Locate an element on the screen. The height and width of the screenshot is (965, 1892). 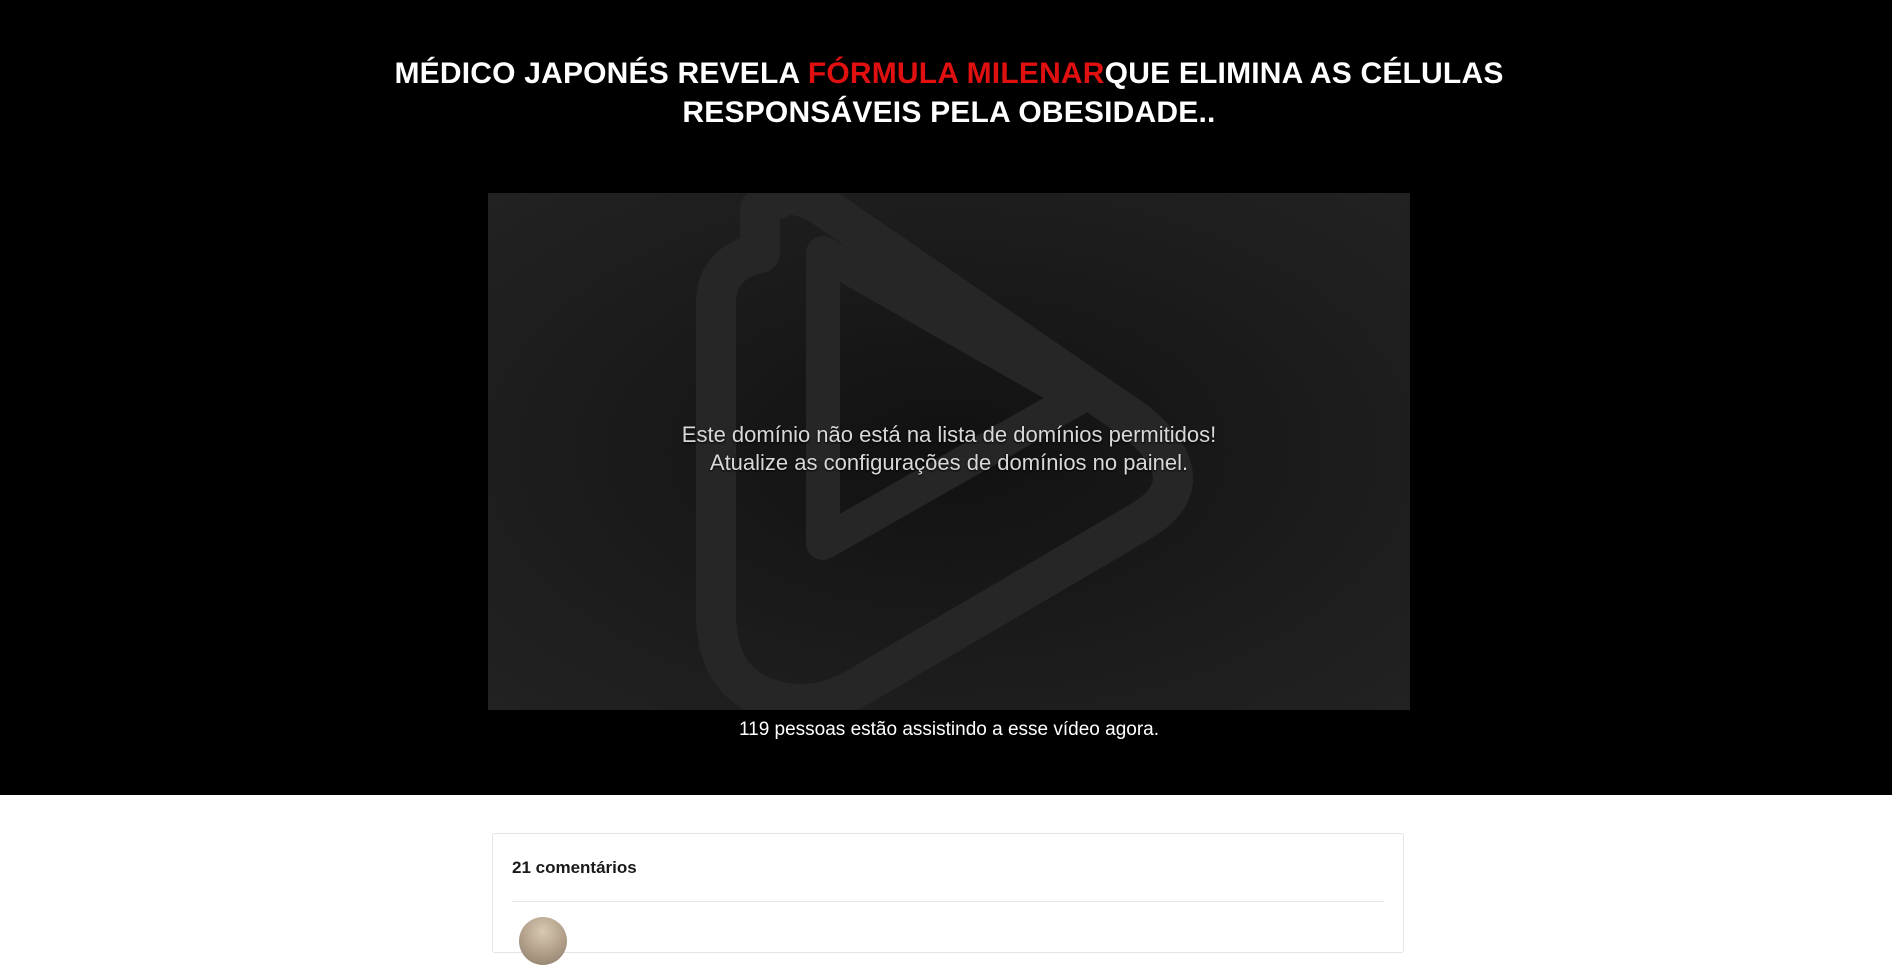
comments-count: 21 comentários is located at coordinates (574, 867).